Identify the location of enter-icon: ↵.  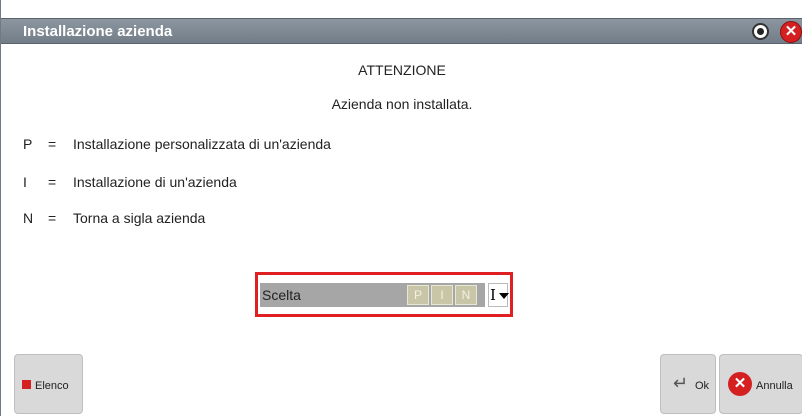
(681, 383).